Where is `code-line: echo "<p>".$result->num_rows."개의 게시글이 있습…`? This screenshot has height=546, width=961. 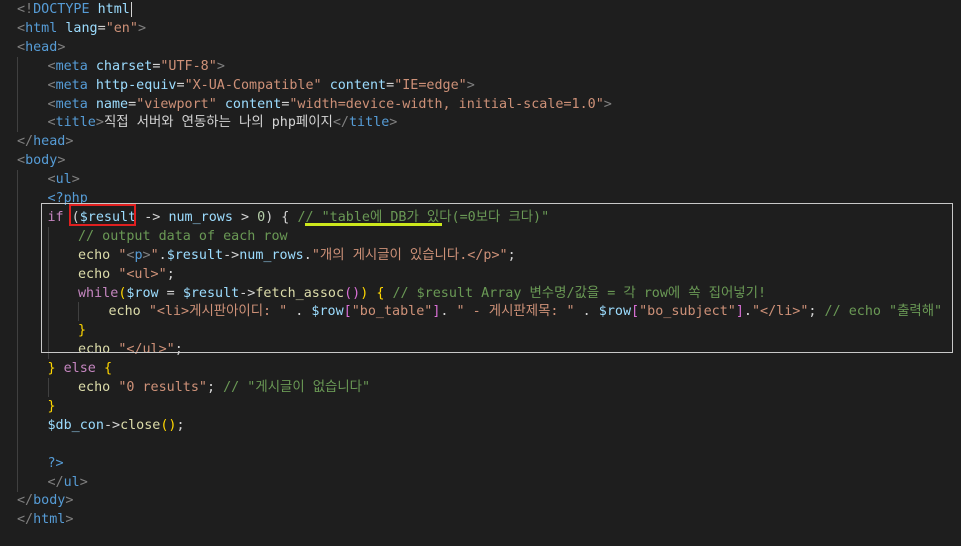
code-line: echo "<p>".$result->num_rows."개의 게시글이 있습… is located at coordinates (480, 255).